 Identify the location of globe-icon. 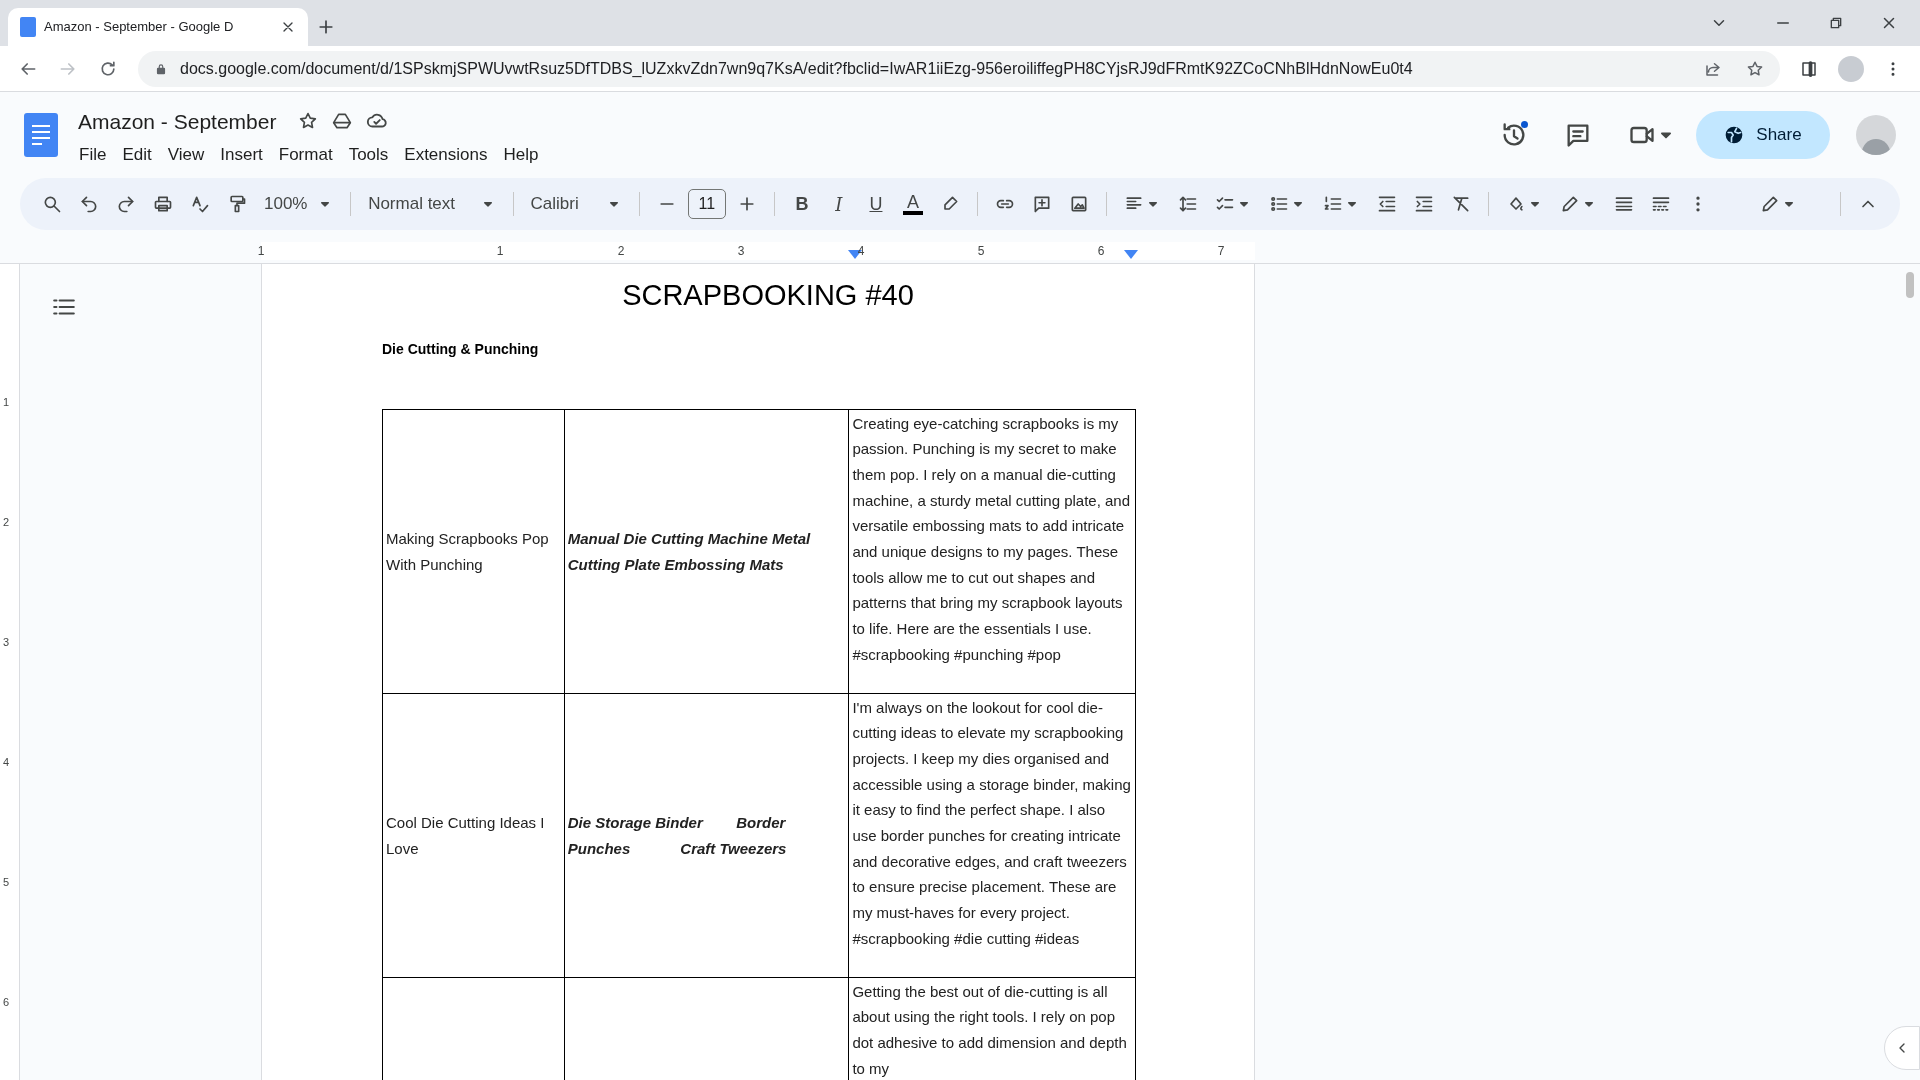
(1734, 135).